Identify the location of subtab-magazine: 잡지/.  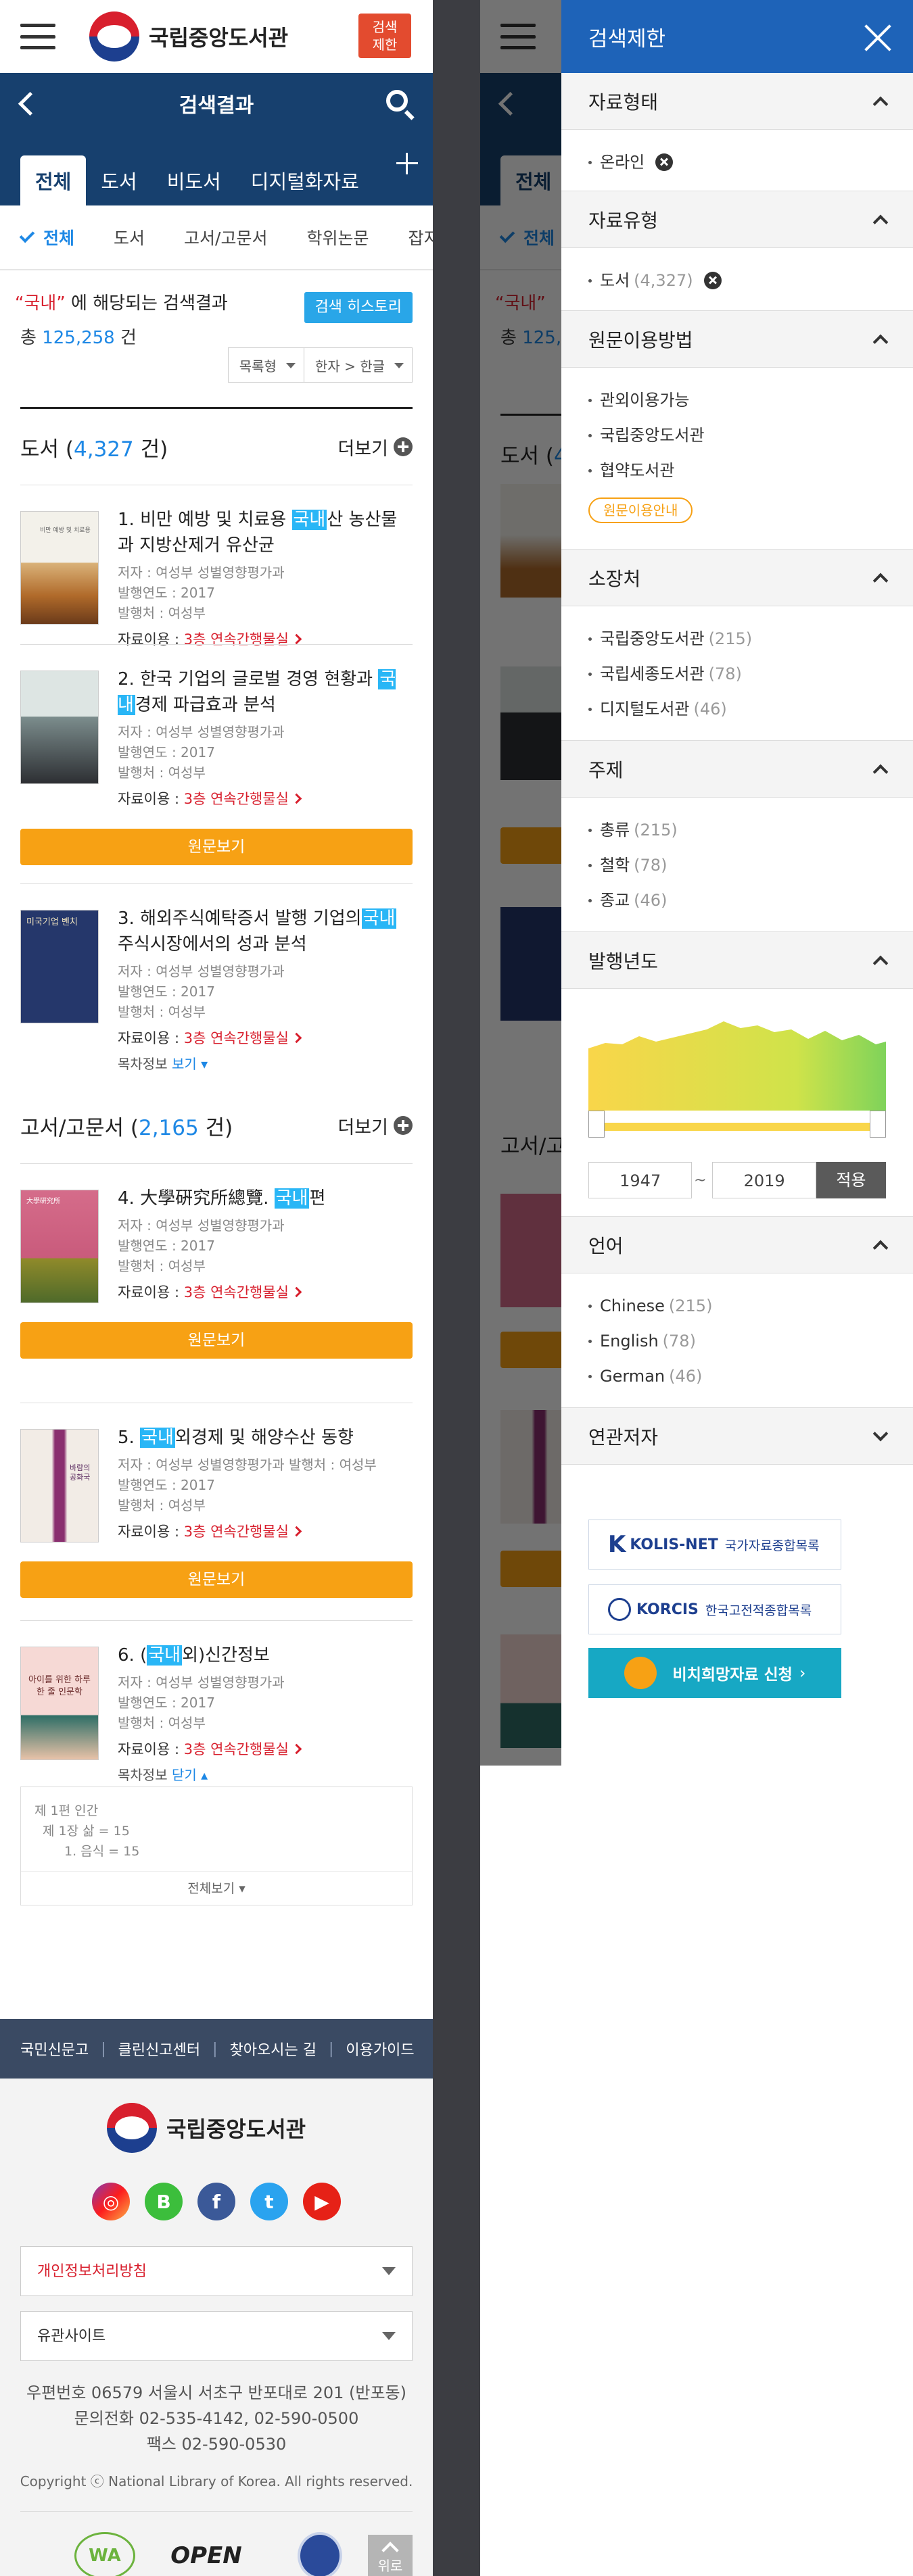
(420, 237).